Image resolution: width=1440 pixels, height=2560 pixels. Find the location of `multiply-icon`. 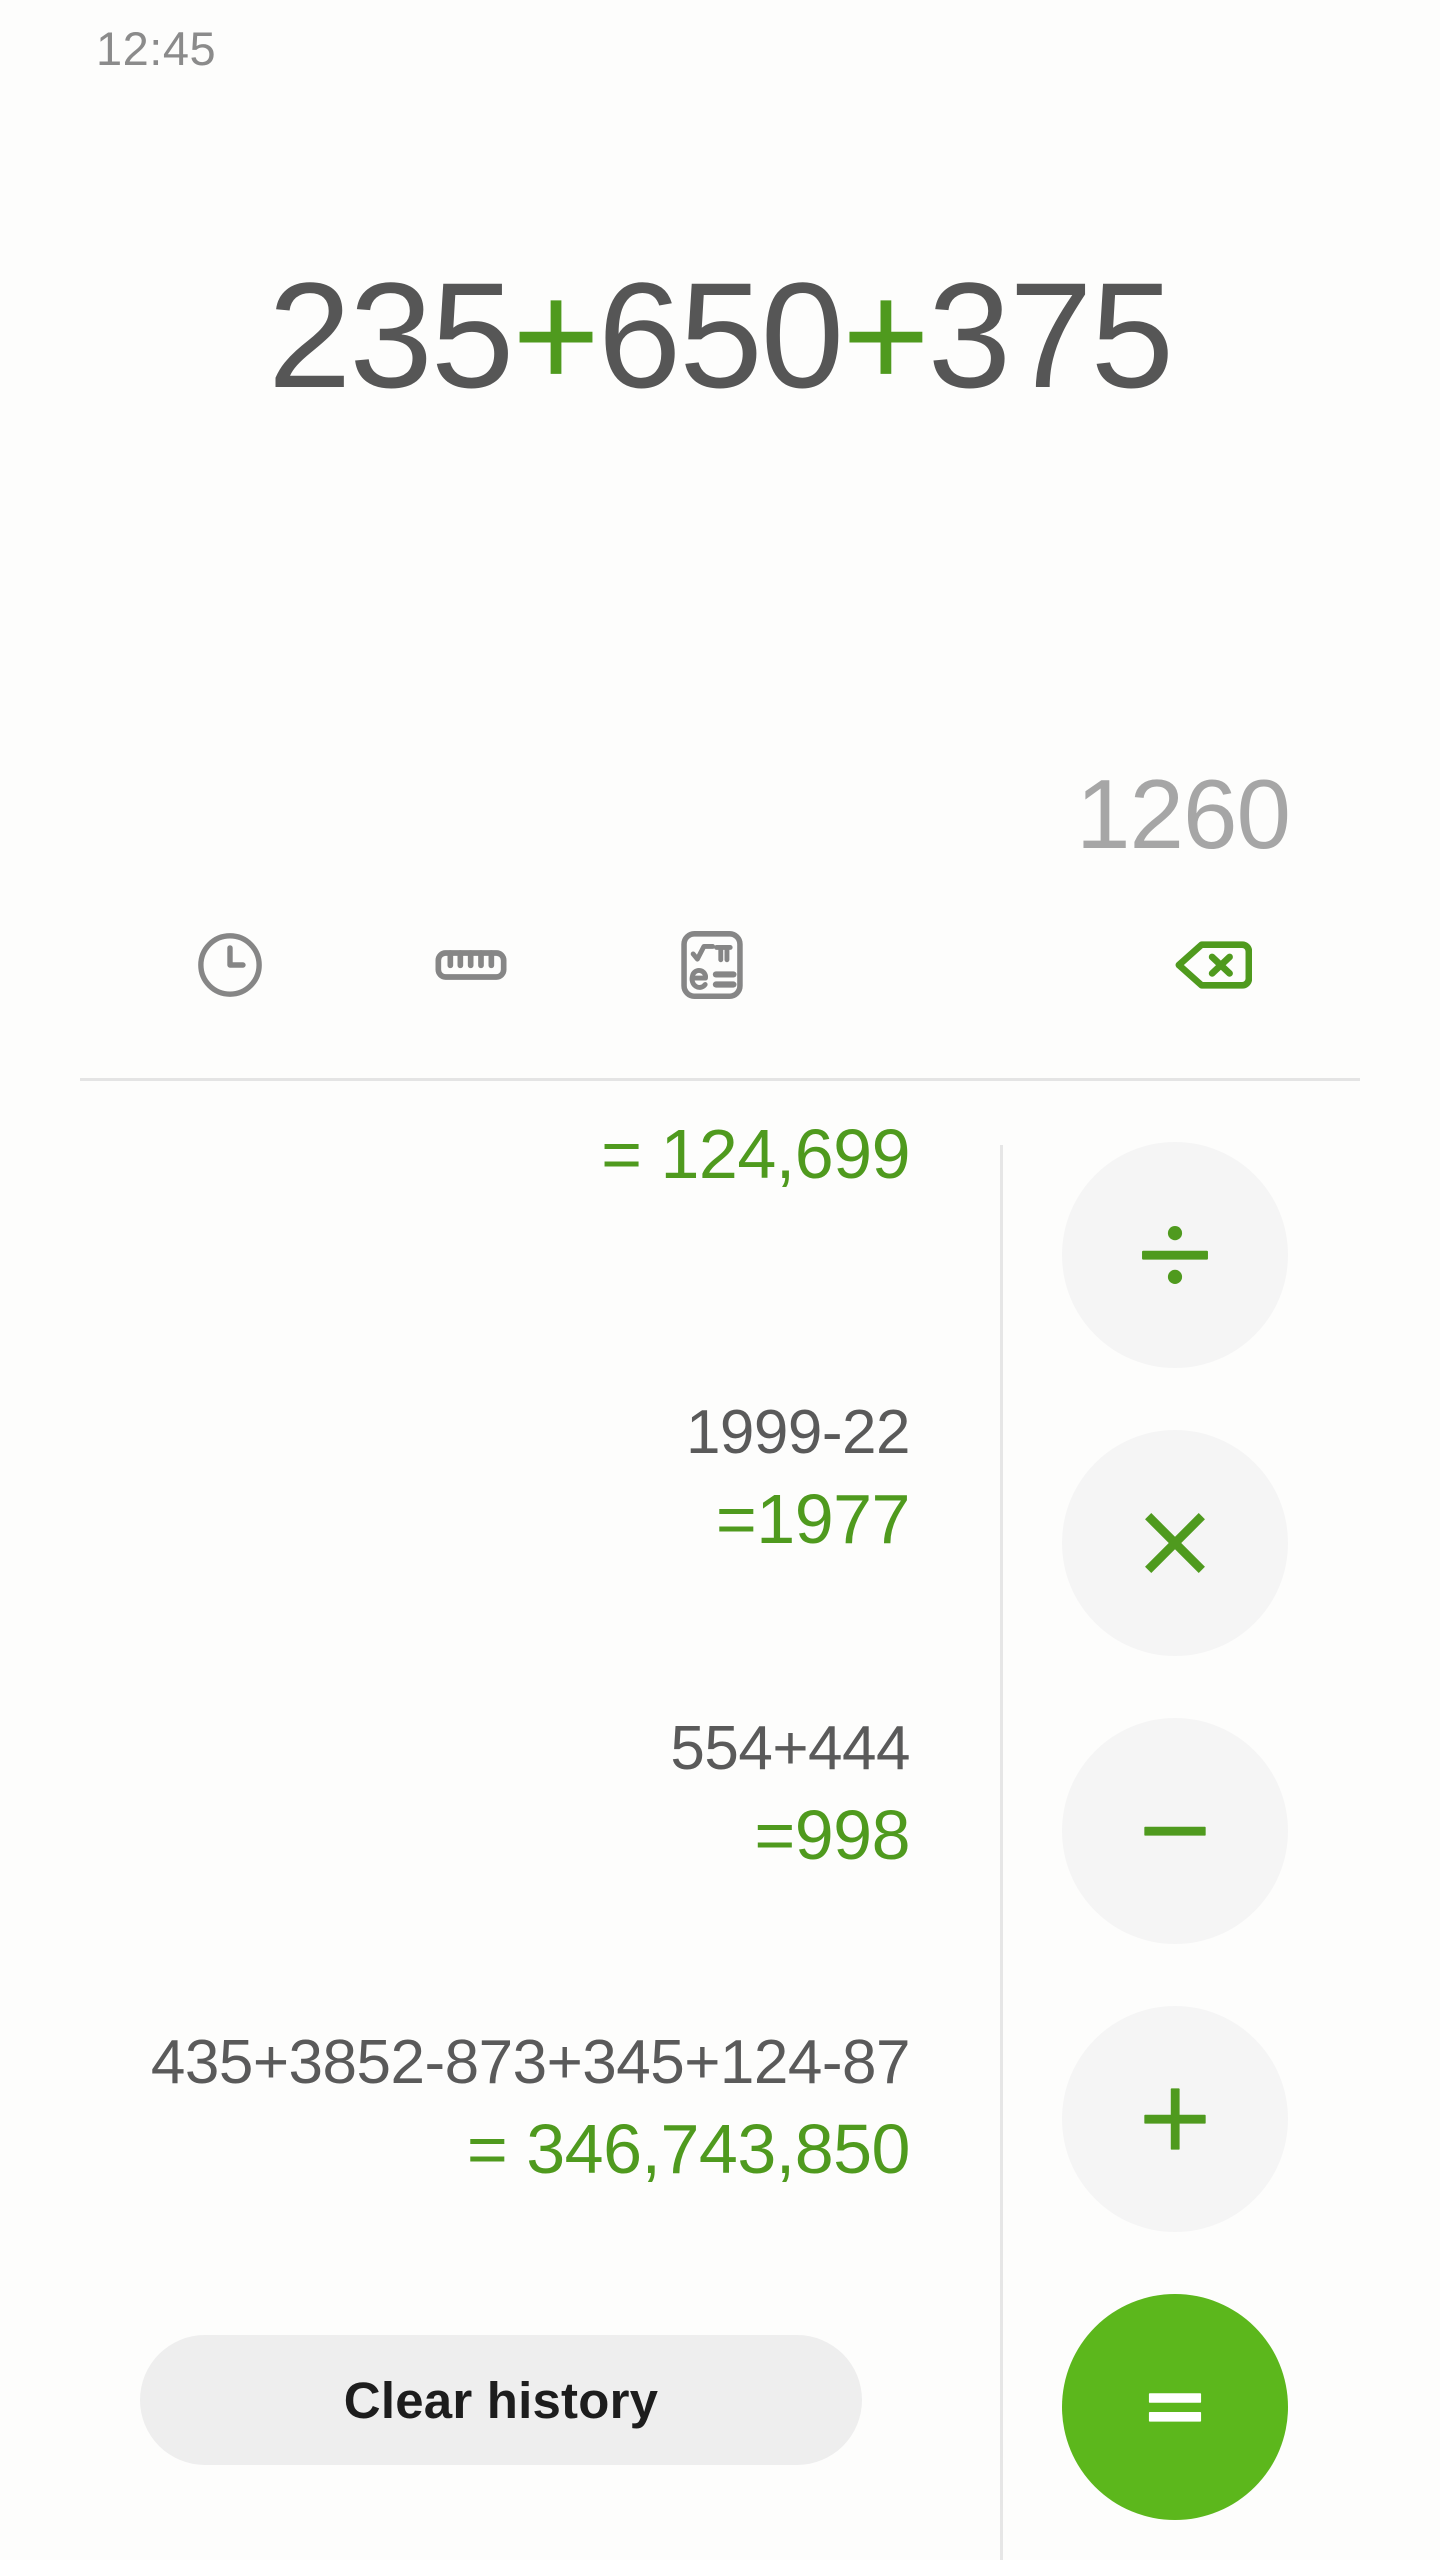

multiply-icon is located at coordinates (1175, 1543).